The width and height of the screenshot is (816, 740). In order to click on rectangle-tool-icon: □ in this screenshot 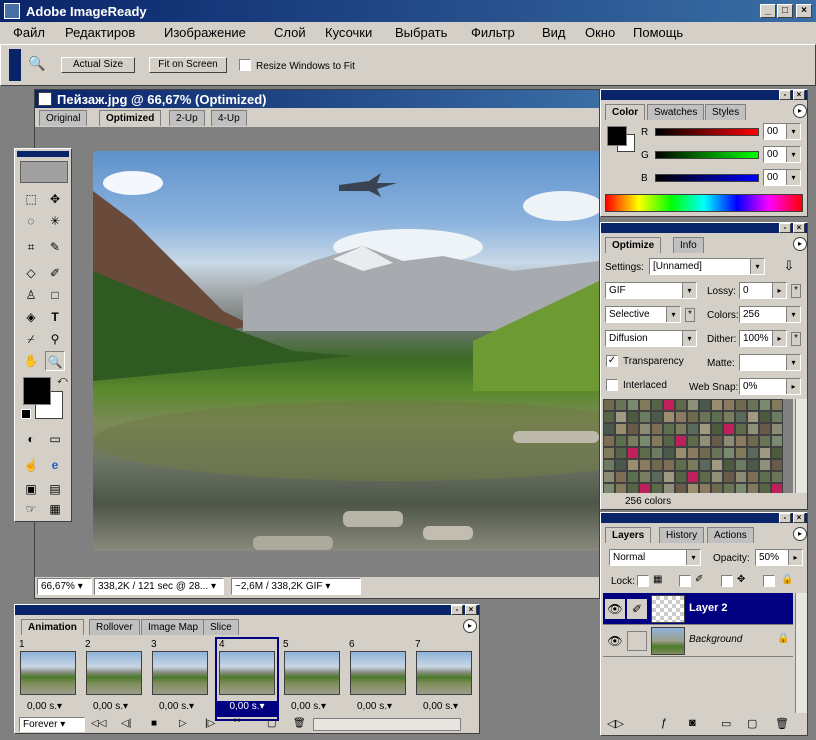, I will do `click(55, 295)`.